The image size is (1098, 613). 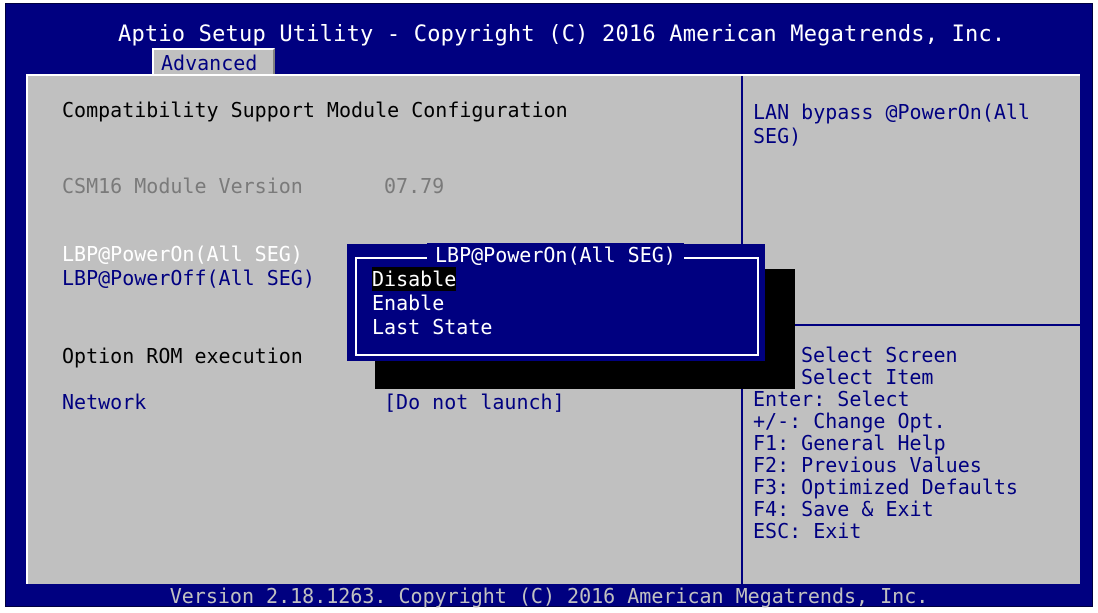 I want to click on option-rom-heading: Option ROM execution, so click(x=182, y=356).